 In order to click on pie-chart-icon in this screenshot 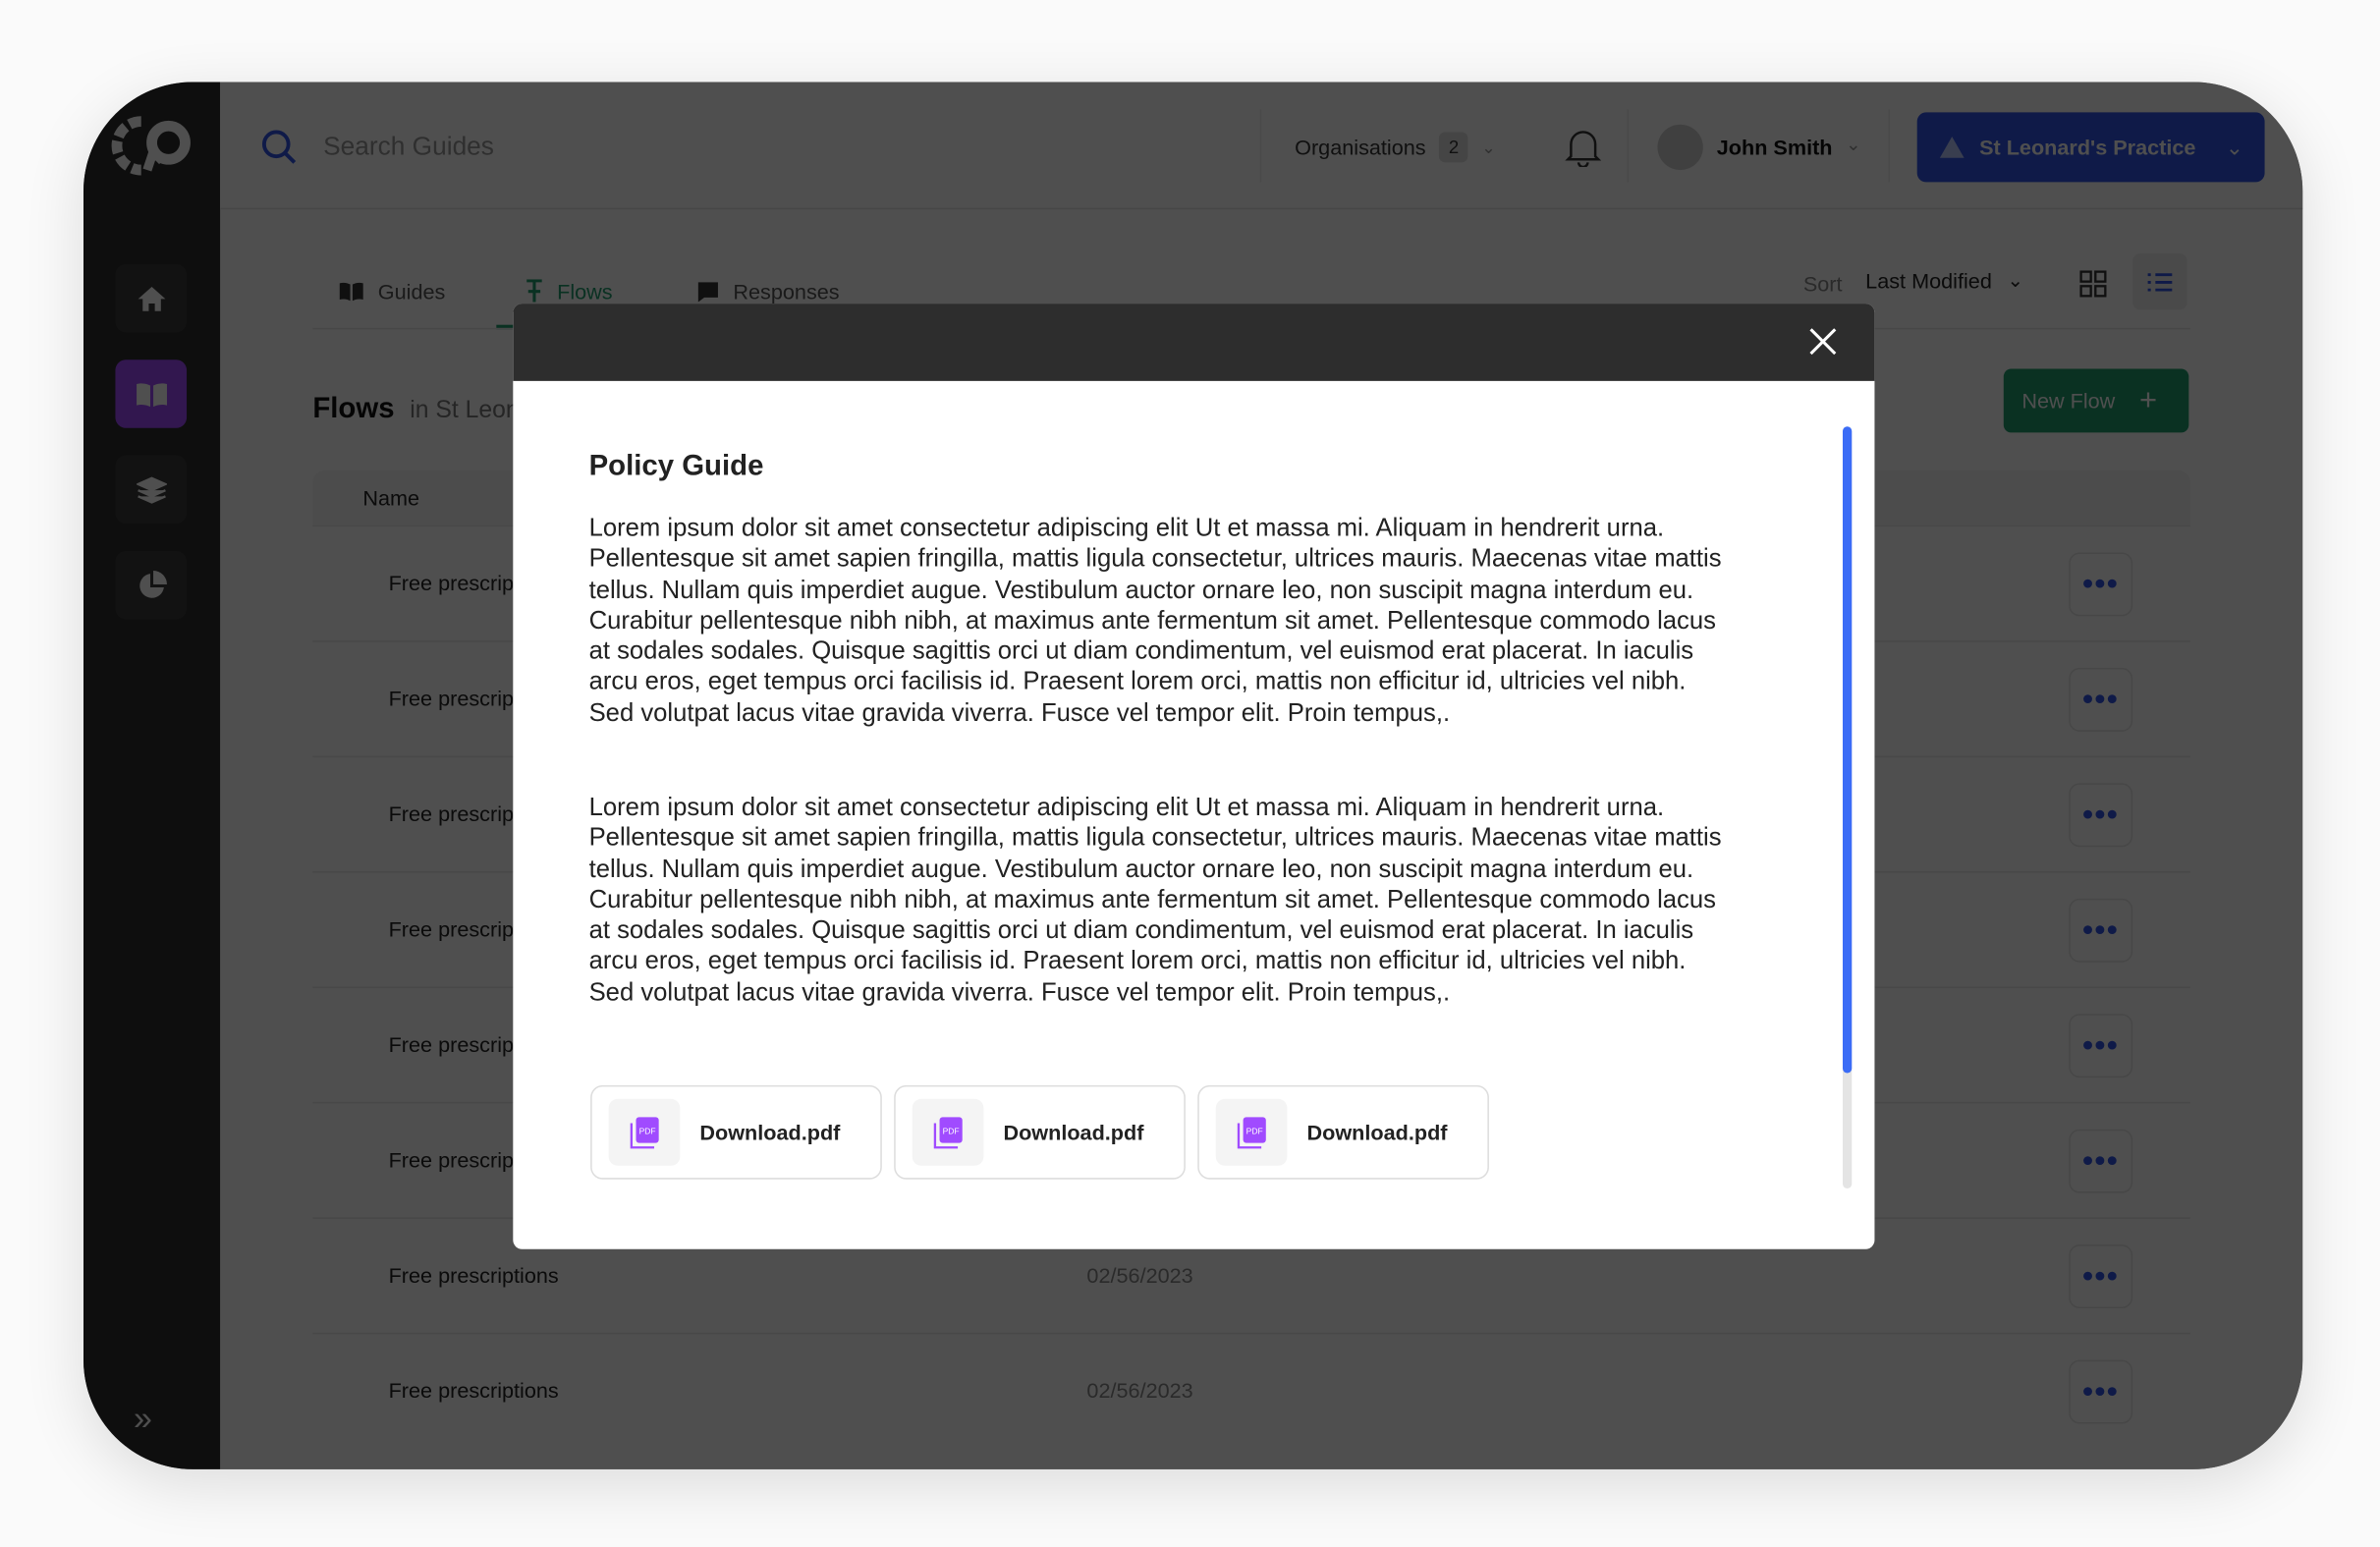, I will do `click(152, 583)`.